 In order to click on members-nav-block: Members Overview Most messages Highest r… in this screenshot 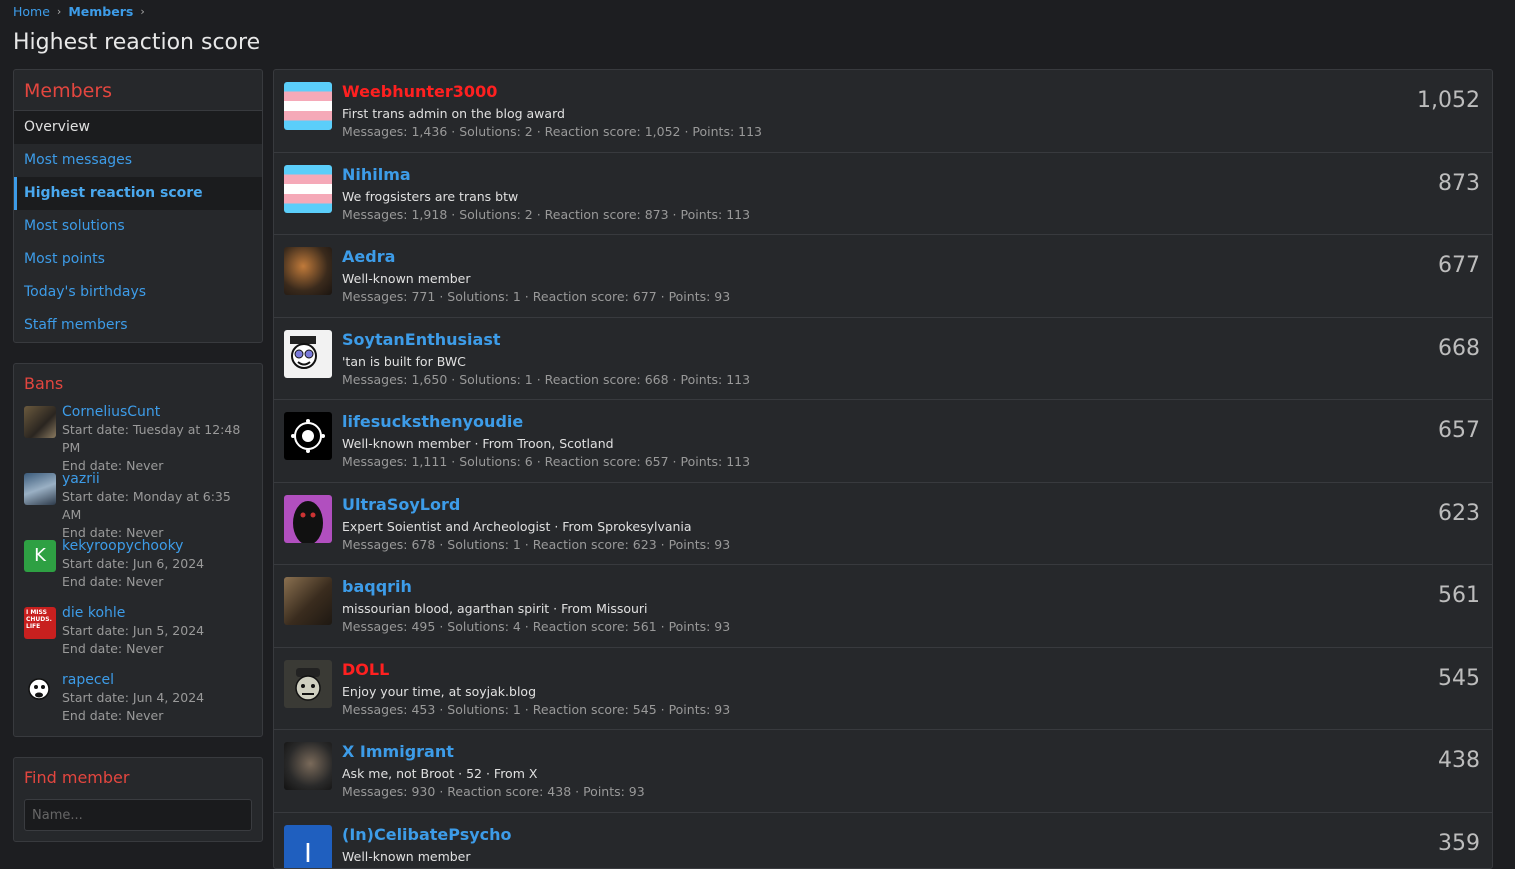, I will do `click(138, 206)`.